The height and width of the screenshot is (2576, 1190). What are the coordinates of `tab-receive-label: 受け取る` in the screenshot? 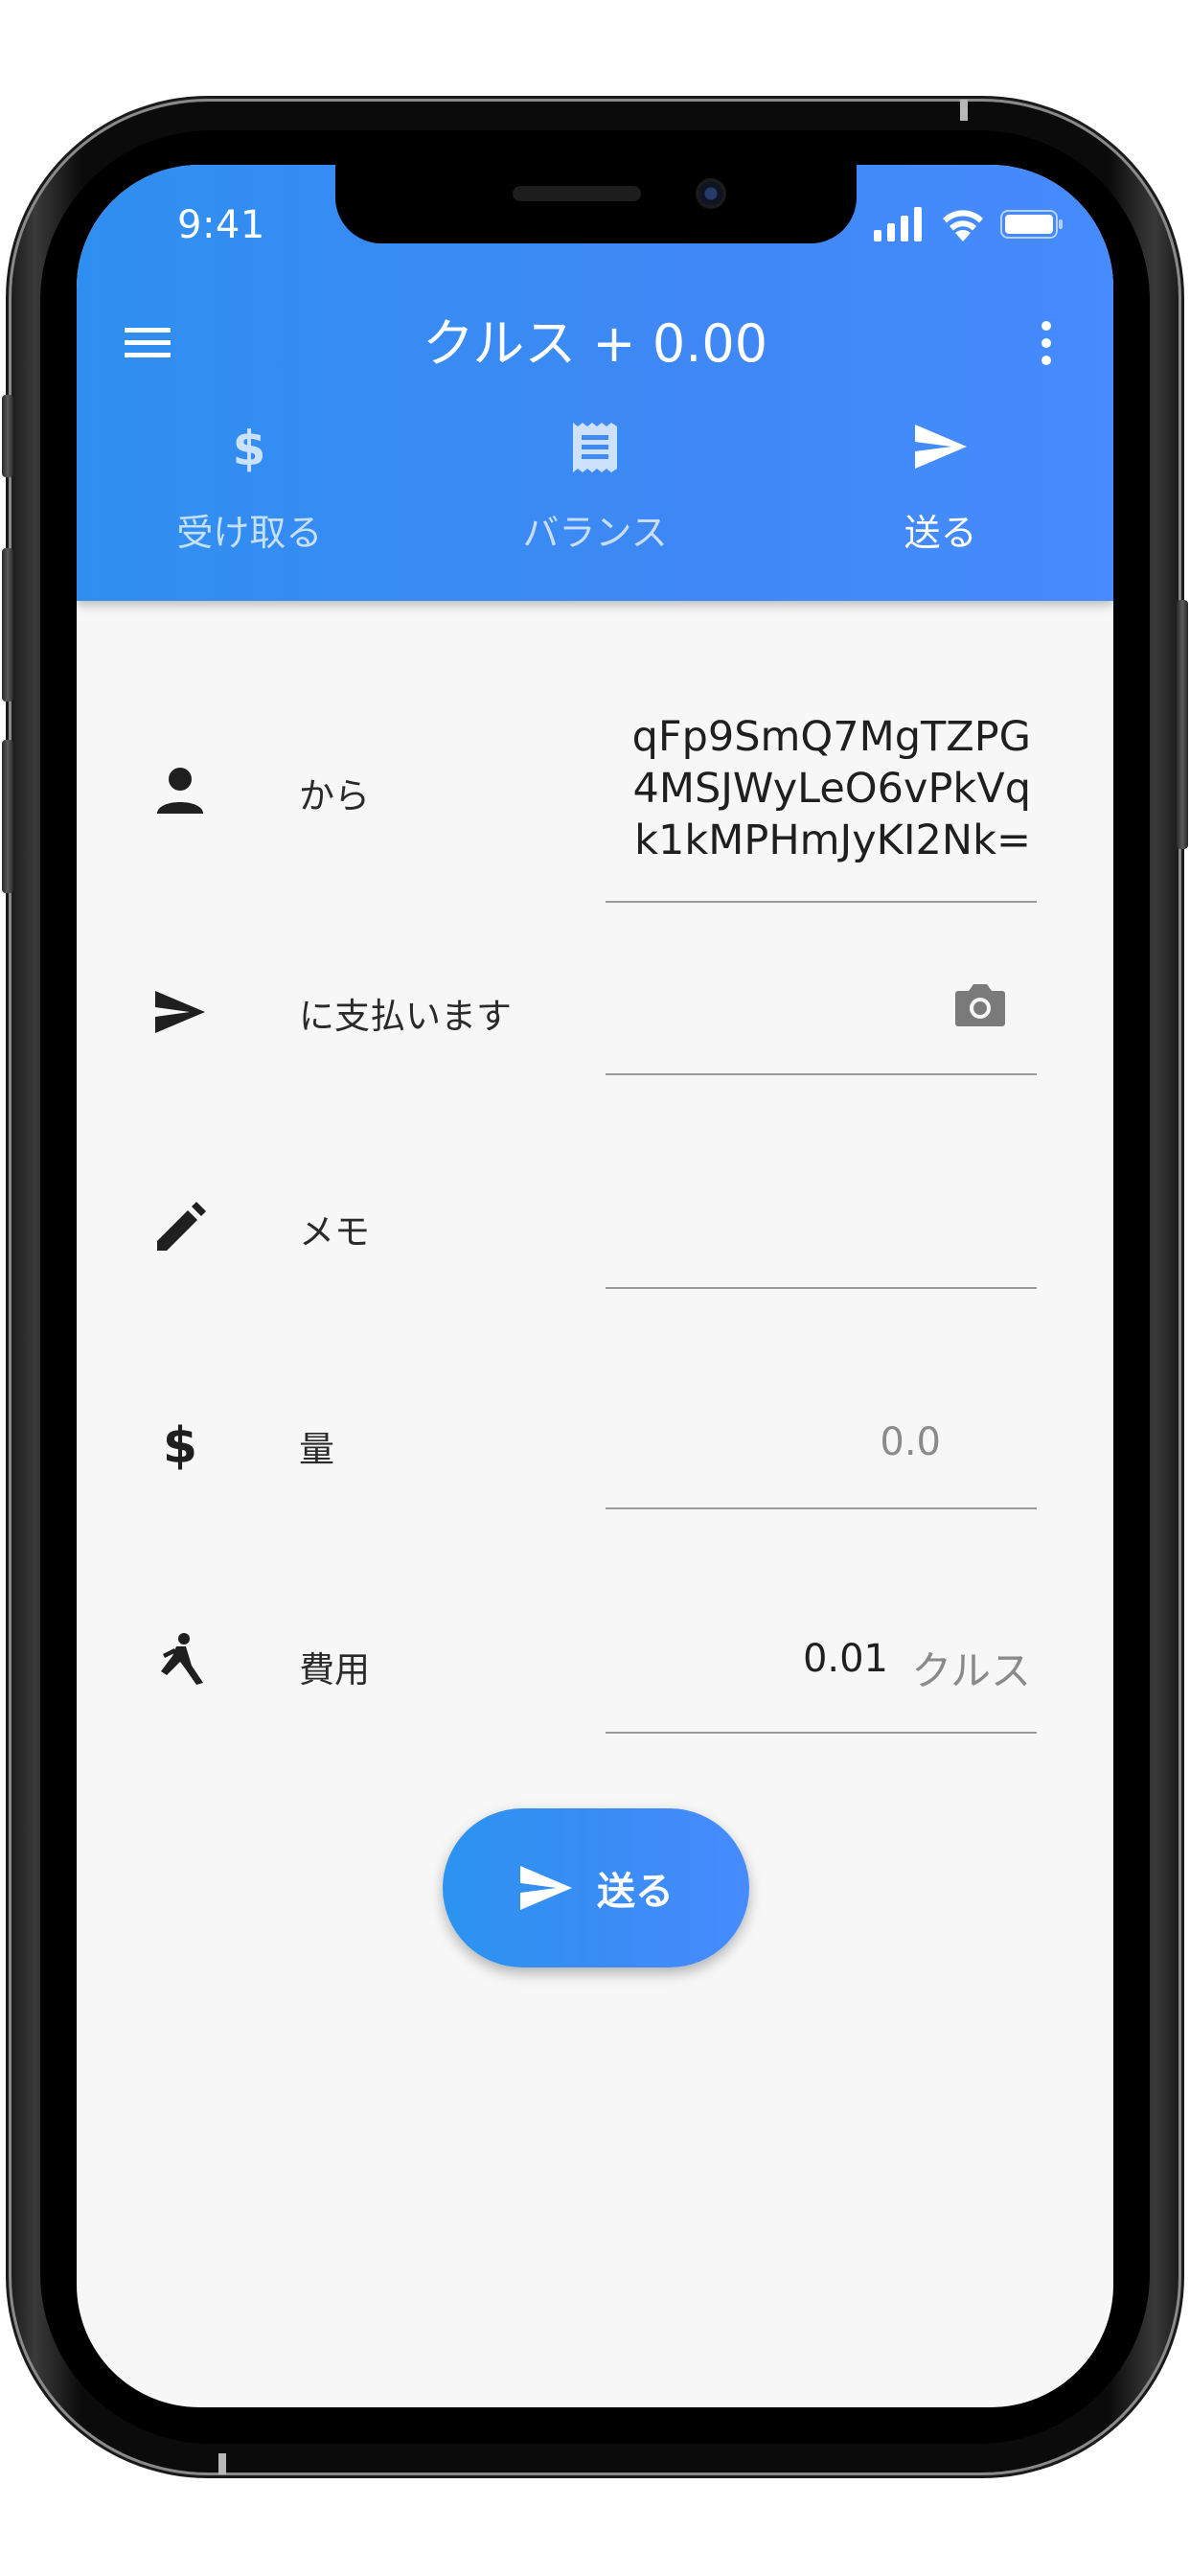 It's located at (250, 533).